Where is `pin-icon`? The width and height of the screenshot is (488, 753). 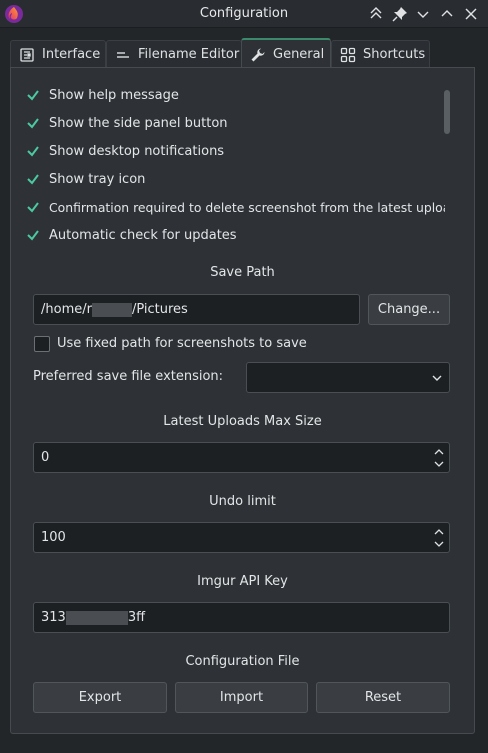
pin-icon is located at coordinates (400, 14).